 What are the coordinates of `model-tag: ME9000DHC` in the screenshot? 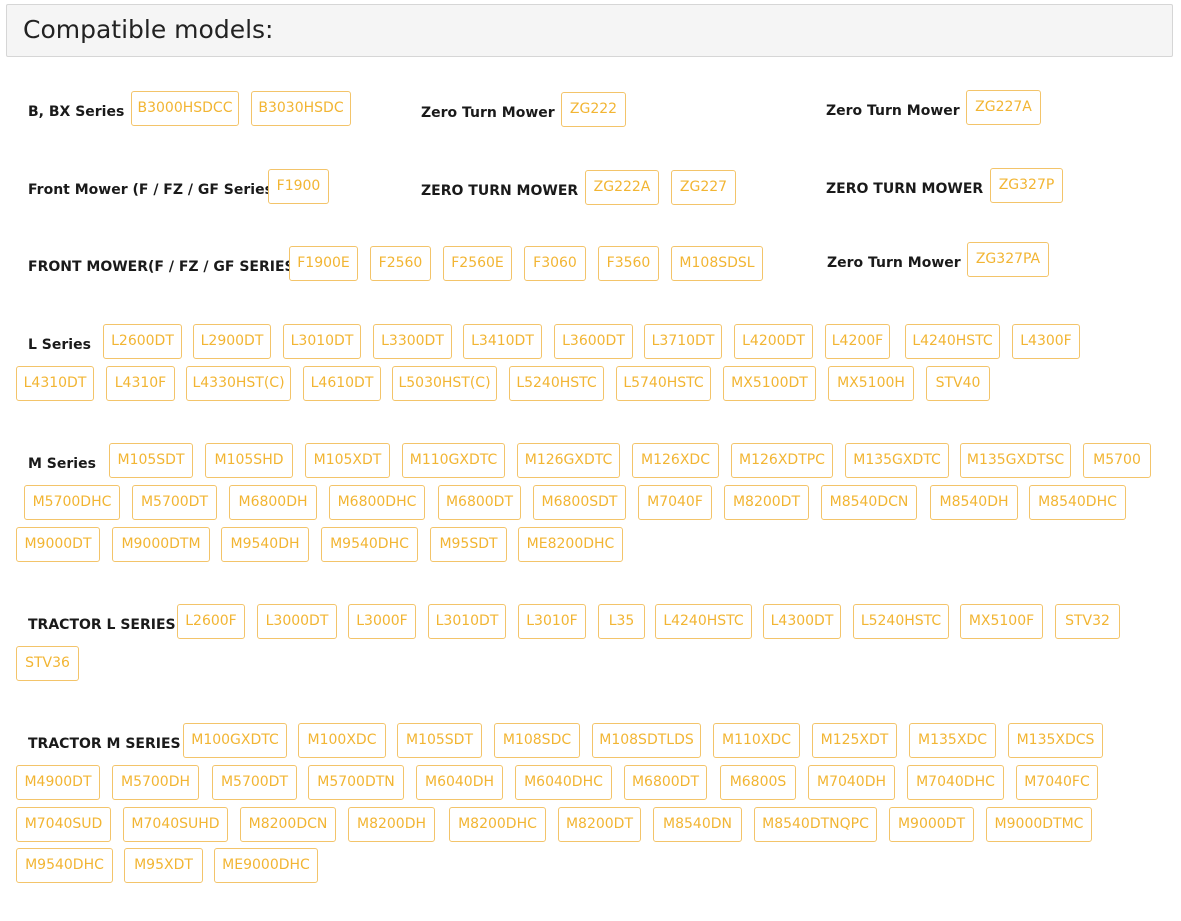 It's located at (266, 865).